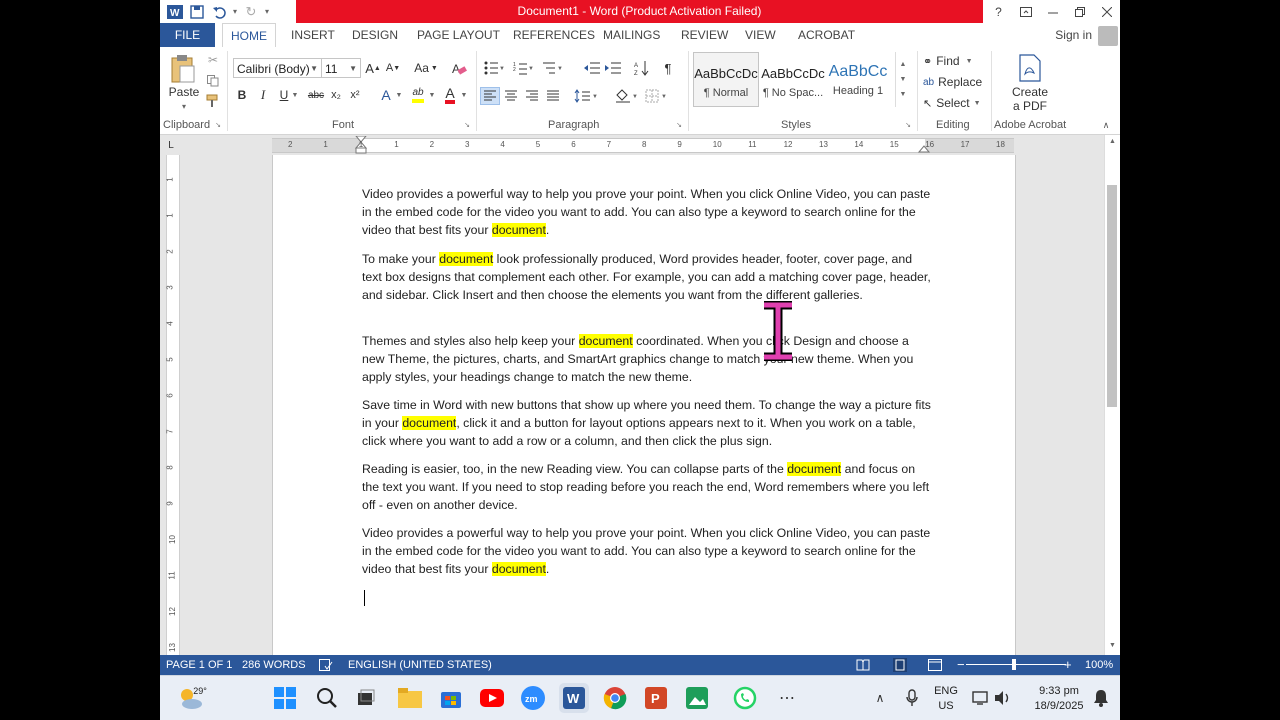 Image resolution: width=1280 pixels, height=720 pixels. I want to click on zoom-slider-knob, so click(1014, 664).